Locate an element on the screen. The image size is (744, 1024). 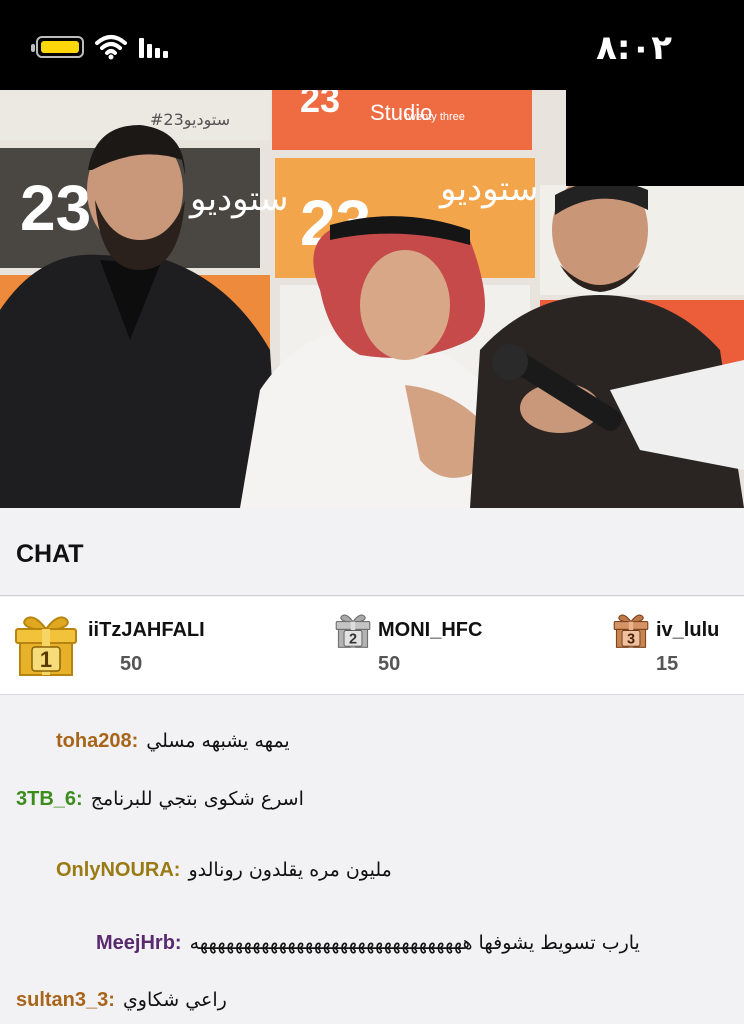
svg-text: 1 is located at coordinates (46, 659).